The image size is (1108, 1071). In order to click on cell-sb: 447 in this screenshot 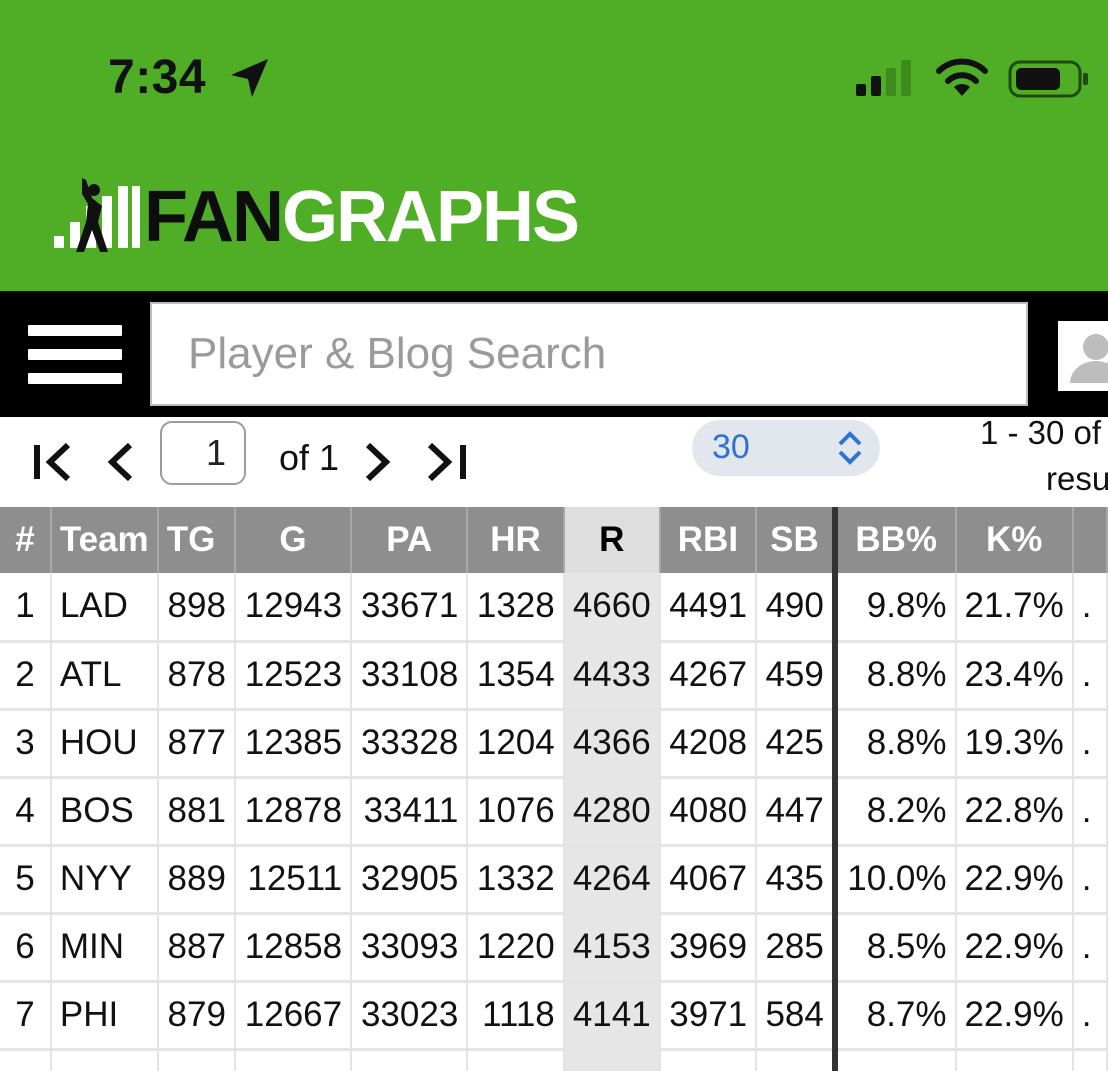, I will do `click(796, 812)`.